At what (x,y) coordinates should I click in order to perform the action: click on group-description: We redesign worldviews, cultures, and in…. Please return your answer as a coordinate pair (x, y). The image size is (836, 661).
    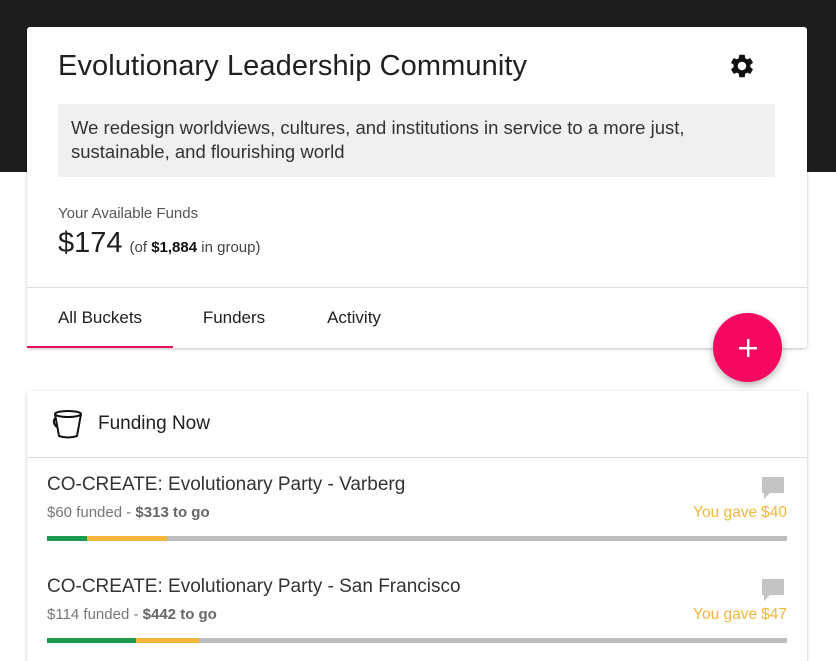
    Looking at the image, I should click on (416, 140).